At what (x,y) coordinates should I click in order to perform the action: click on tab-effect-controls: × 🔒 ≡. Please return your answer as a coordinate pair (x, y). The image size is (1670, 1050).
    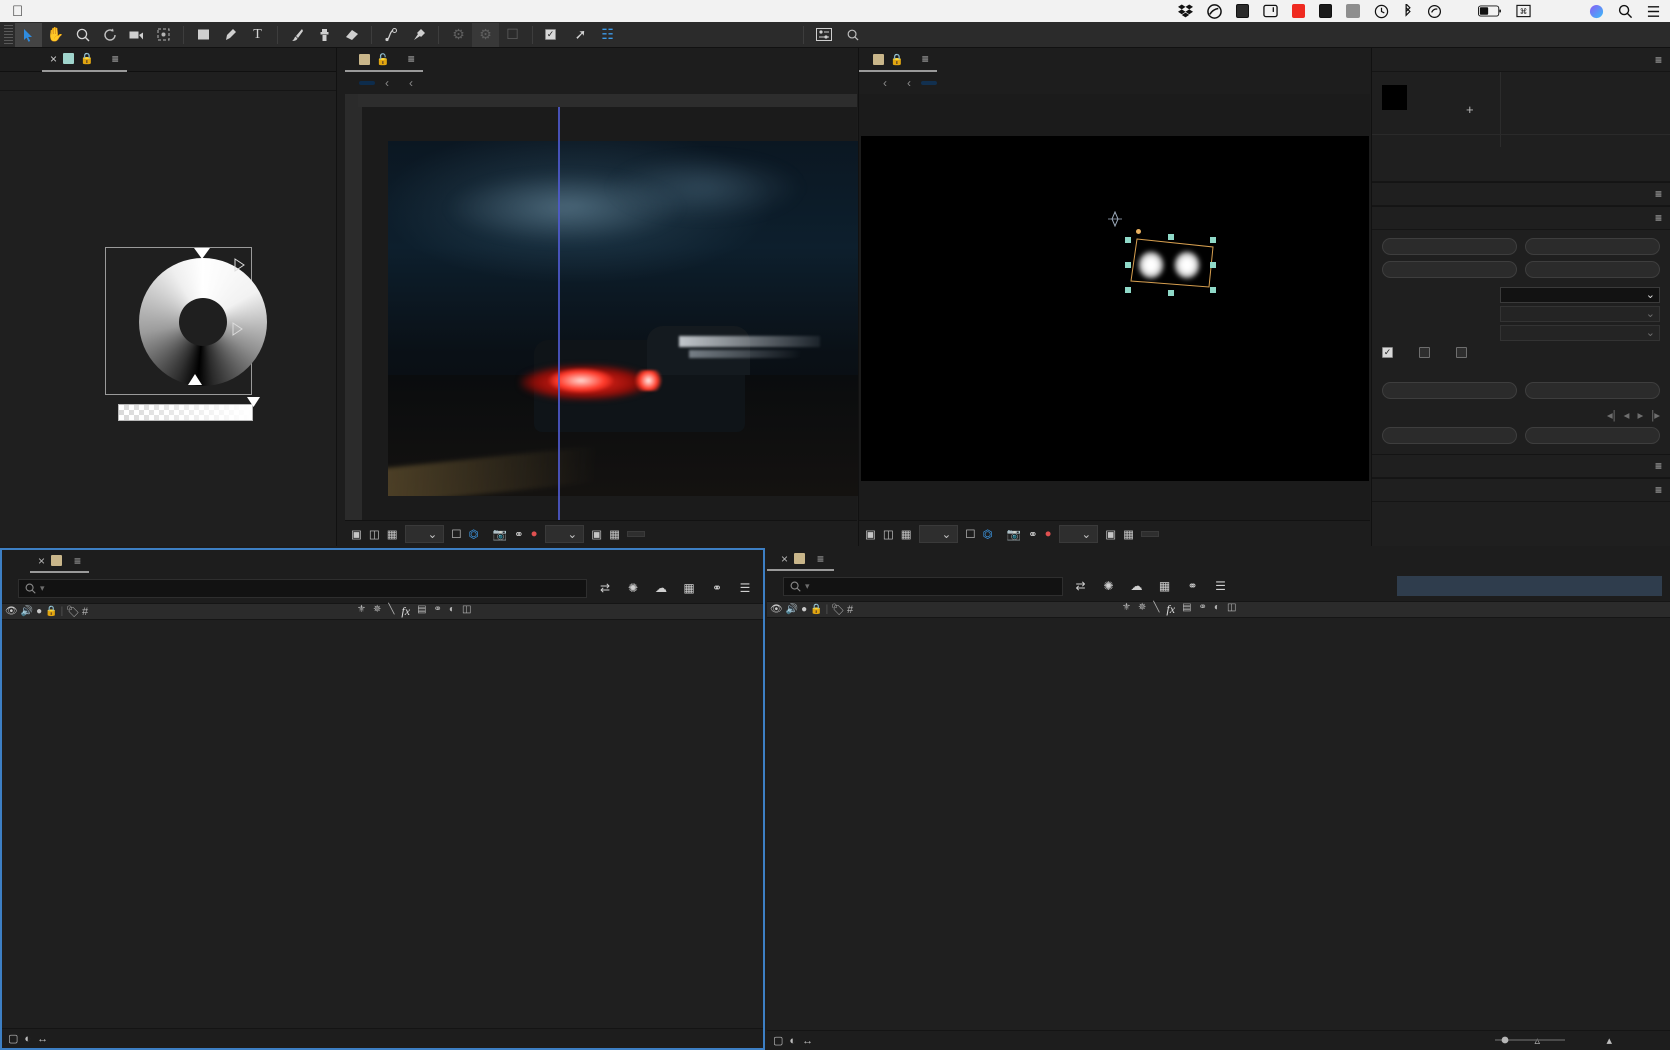
    Looking at the image, I should click on (84, 60).